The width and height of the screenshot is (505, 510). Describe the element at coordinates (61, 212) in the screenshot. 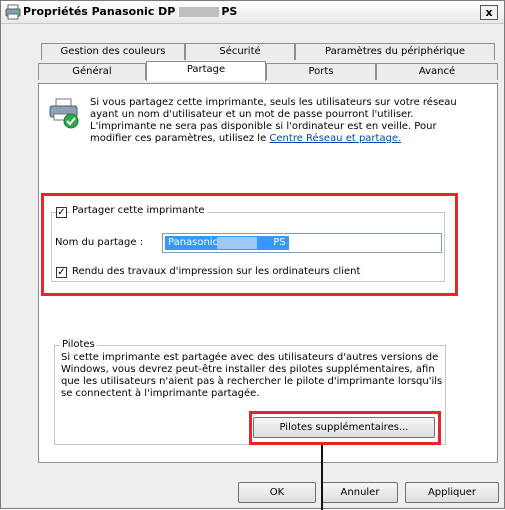

I see `share-printer-checkbox: ✓` at that location.